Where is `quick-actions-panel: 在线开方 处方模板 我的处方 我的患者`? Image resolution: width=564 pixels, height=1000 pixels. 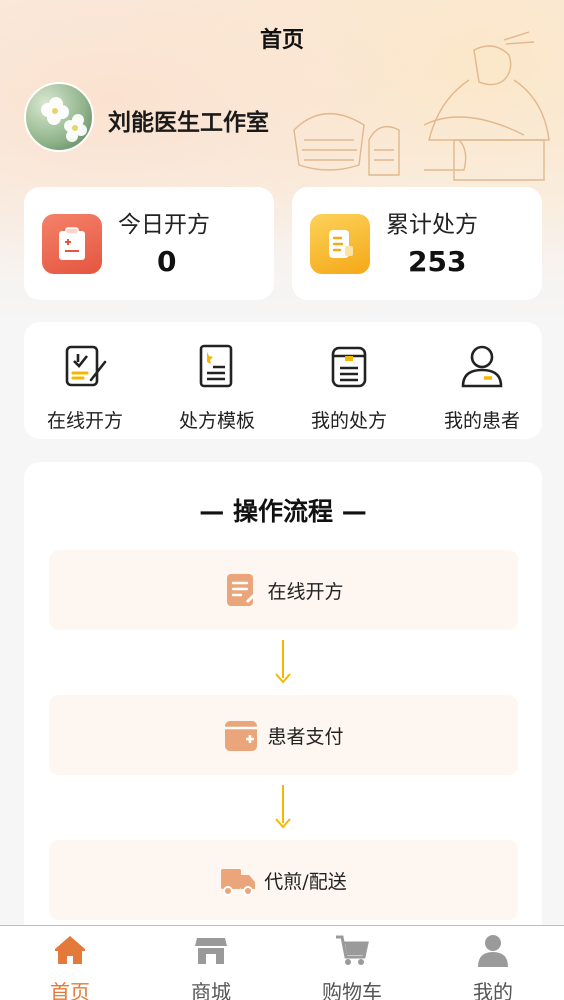
quick-actions-panel: 在线开方 处方模板 我的处方 我的患者 is located at coordinates (283, 380).